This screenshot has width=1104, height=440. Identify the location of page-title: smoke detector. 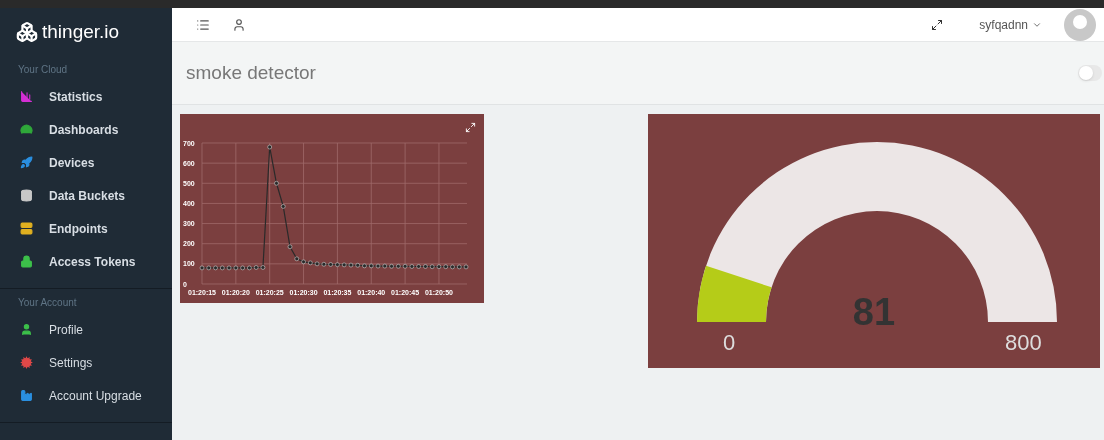
(251, 72).